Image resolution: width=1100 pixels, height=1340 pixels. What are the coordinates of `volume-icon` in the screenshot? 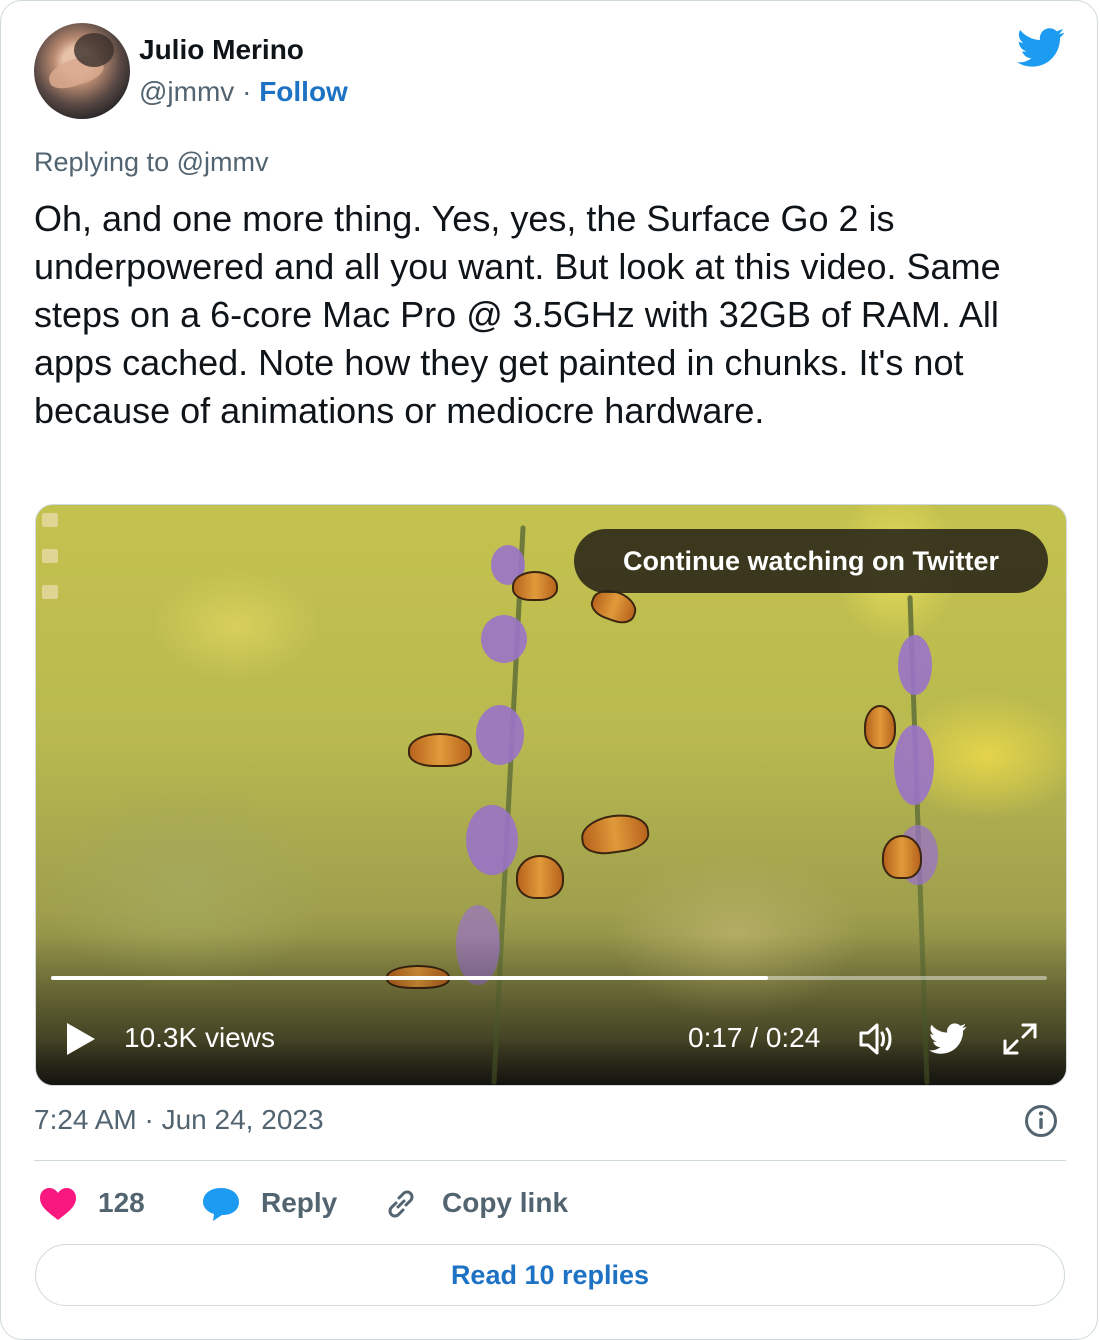 It's located at (876, 1039).